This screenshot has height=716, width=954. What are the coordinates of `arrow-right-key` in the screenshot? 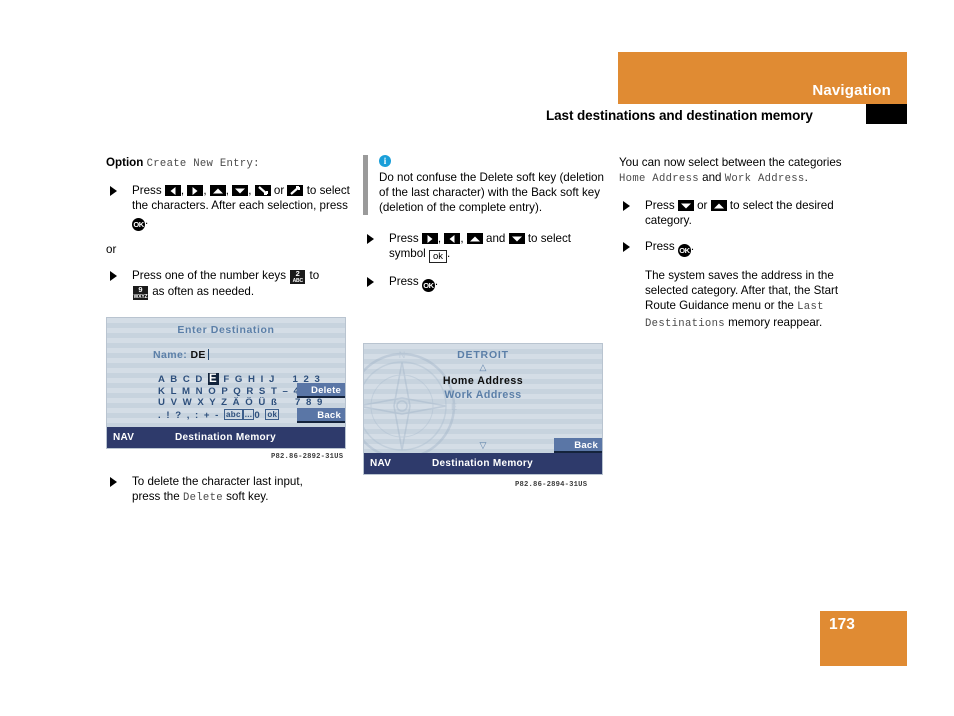 It's located at (195, 190).